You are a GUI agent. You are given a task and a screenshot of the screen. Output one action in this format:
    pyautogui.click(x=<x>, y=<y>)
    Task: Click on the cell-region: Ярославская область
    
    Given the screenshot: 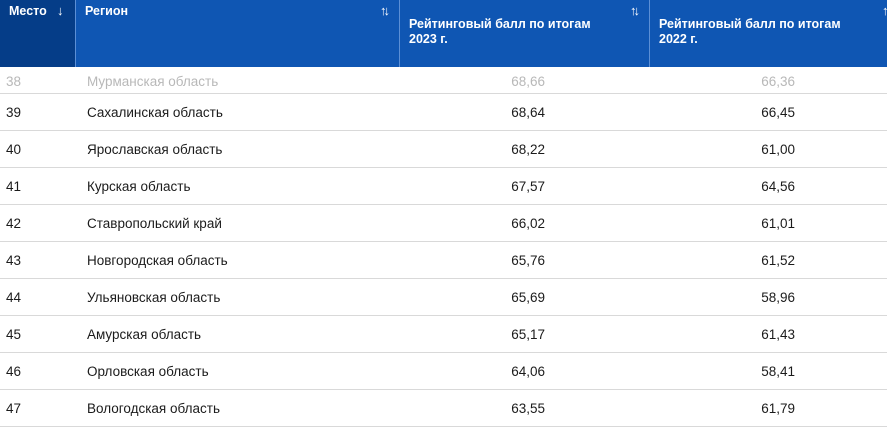 What is the action you would take?
    pyautogui.click(x=155, y=149)
    